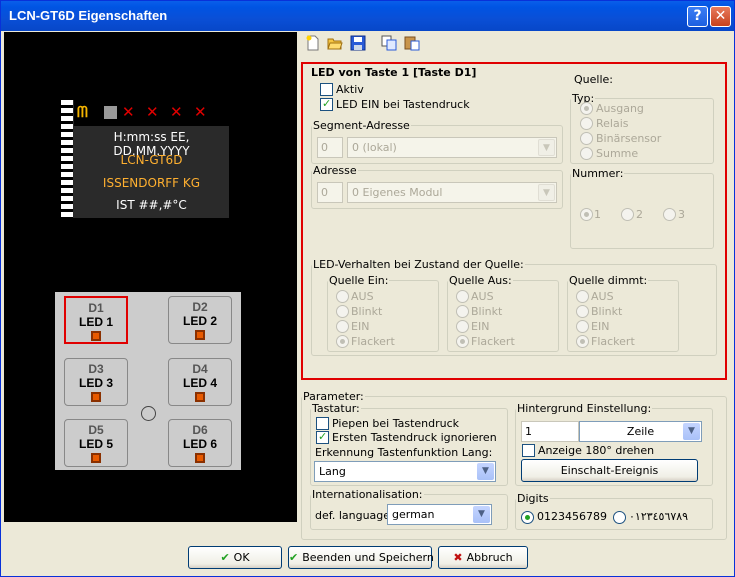 Image resolution: width=735 pixels, height=577 pixels. What do you see at coordinates (462, 326) in the screenshot?
I see `quelle-aus-ein-radio` at bounding box center [462, 326].